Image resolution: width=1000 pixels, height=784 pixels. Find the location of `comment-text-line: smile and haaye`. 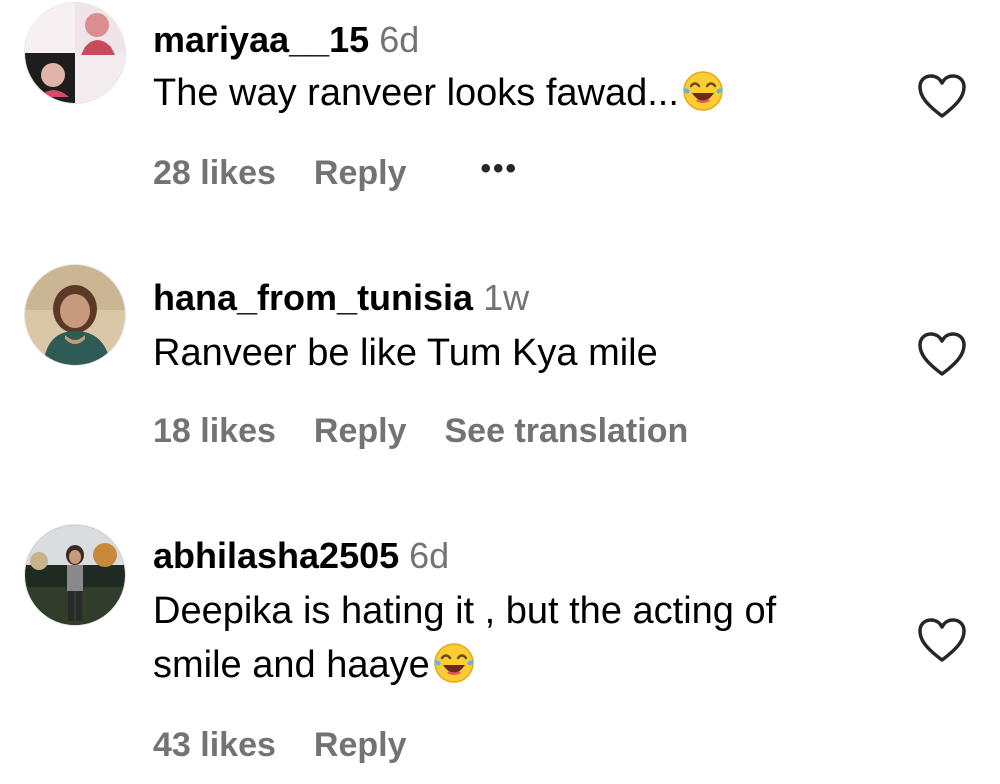

comment-text-line: smile and haaye is located at coordinates (523, 665).